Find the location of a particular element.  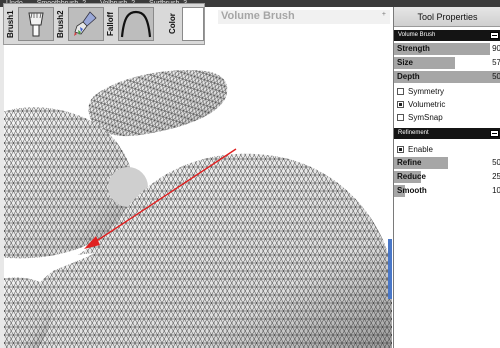

symmetry-checkbox is located at coordinates (400, 91).